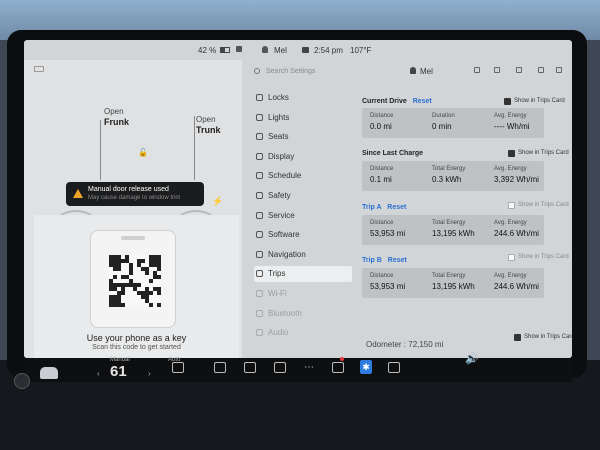  I want to click on nav-item-display: Display, so click(303, 157).